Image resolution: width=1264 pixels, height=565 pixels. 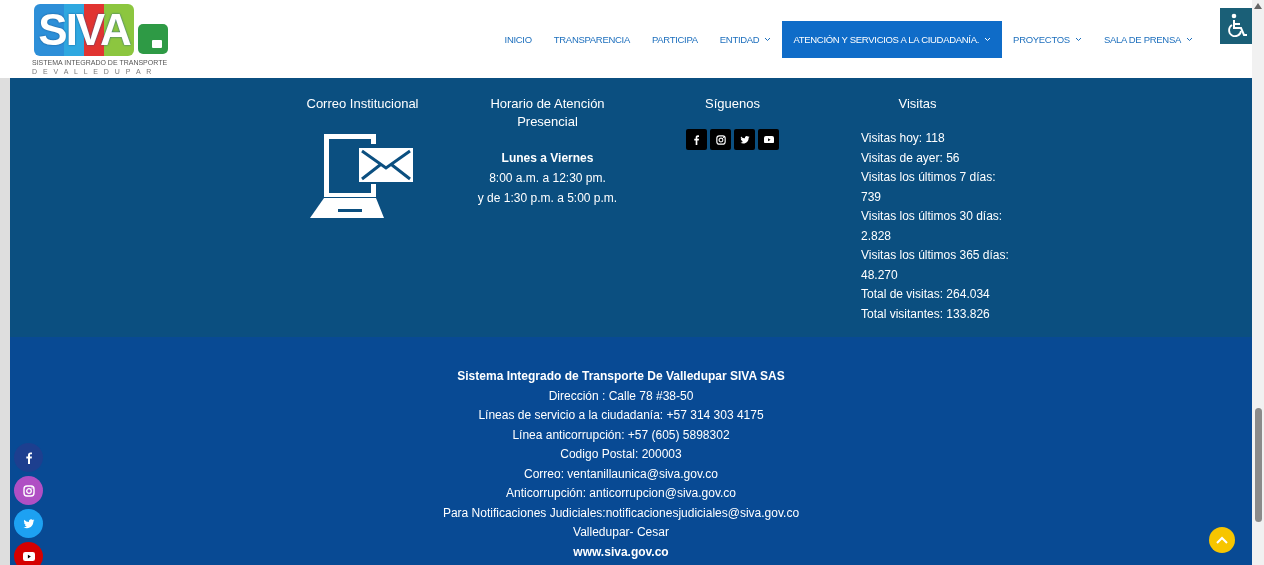 I want to click on column-heading: Horario de Atención Presencial, so click(x=547, y=113).